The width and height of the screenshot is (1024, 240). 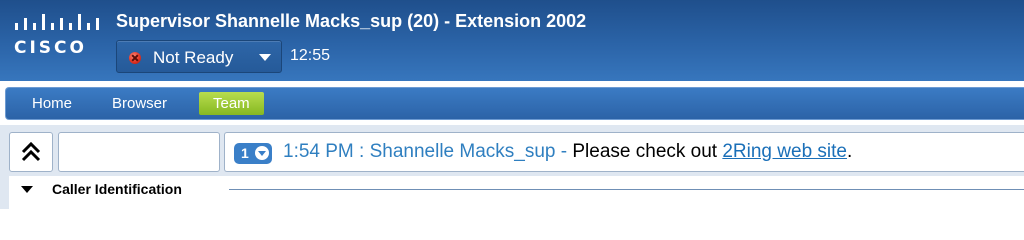 I want to click on caret-down-icon, so click(x=27, y=189).